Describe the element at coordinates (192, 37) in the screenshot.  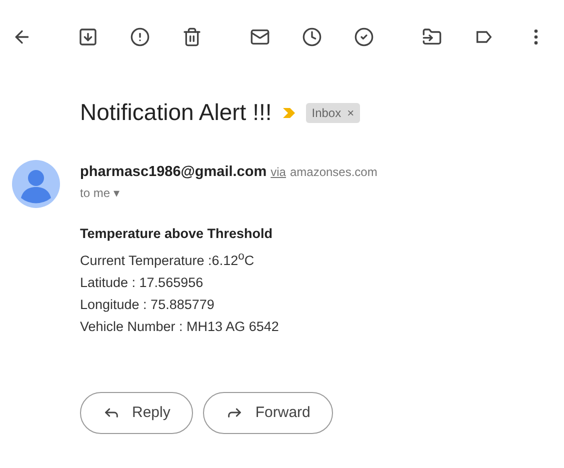
I see `delete-icon` at that location.